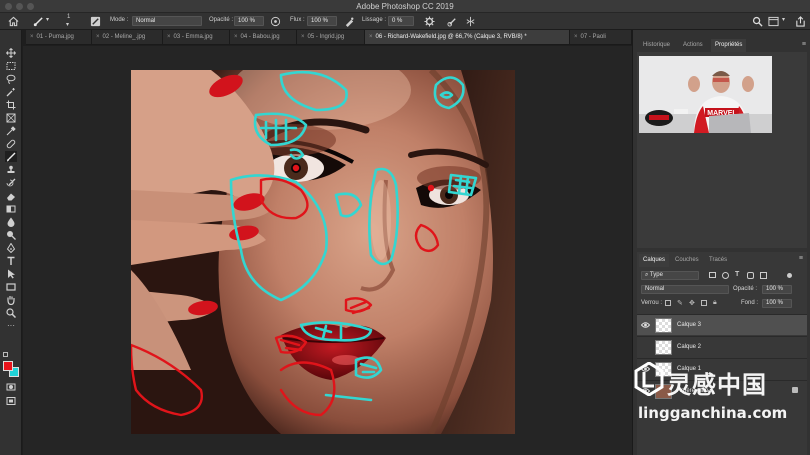 The image size is (810, 455). Describe the element at coordinates (712, 275) in the screenshot. I see `filter-pixel-icon` at that location.